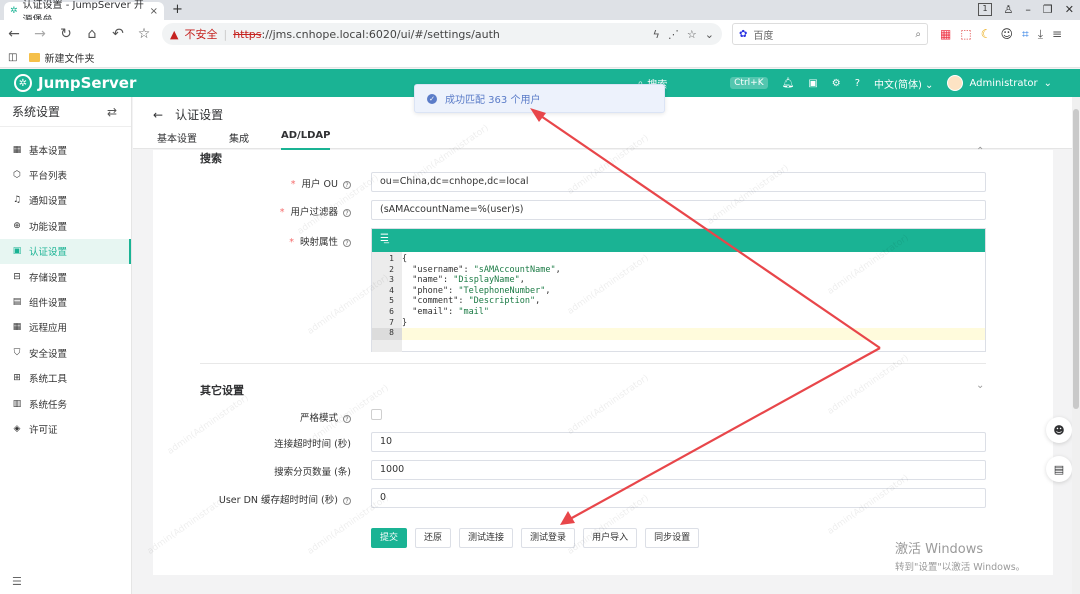 The height and width of the screenshot is (594, 1080). Describe the element at coordinates (725, 433) in the screenshot. I see `annotation-arrow-to-test-login` at that location.